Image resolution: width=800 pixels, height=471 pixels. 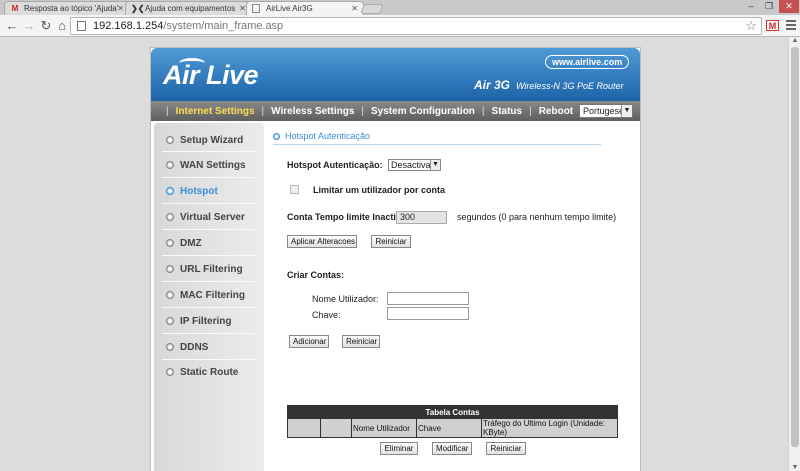 I want to click on menu-internet-settings: Internet Settings, so click(x=215, y=111).